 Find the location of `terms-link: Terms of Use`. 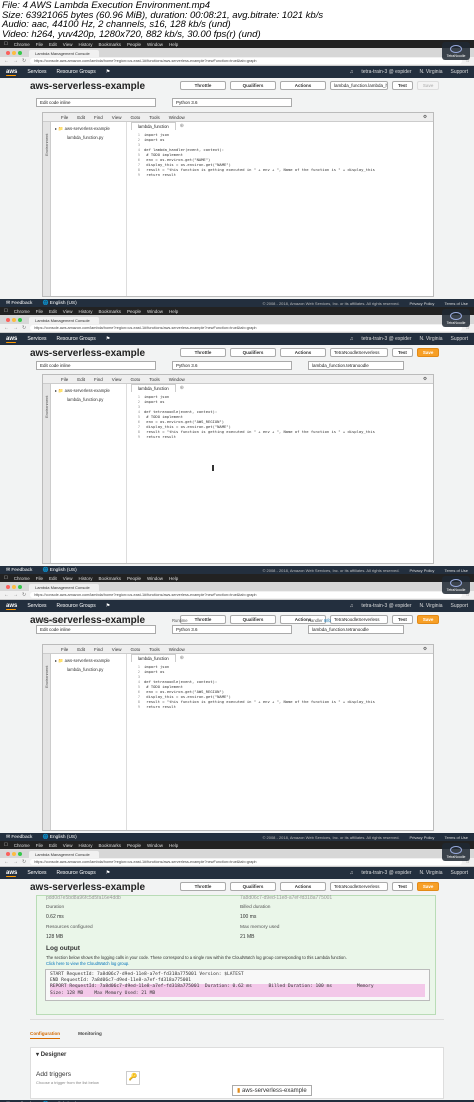

terms-link: Terms of Use is located at coordinates (456, 570).